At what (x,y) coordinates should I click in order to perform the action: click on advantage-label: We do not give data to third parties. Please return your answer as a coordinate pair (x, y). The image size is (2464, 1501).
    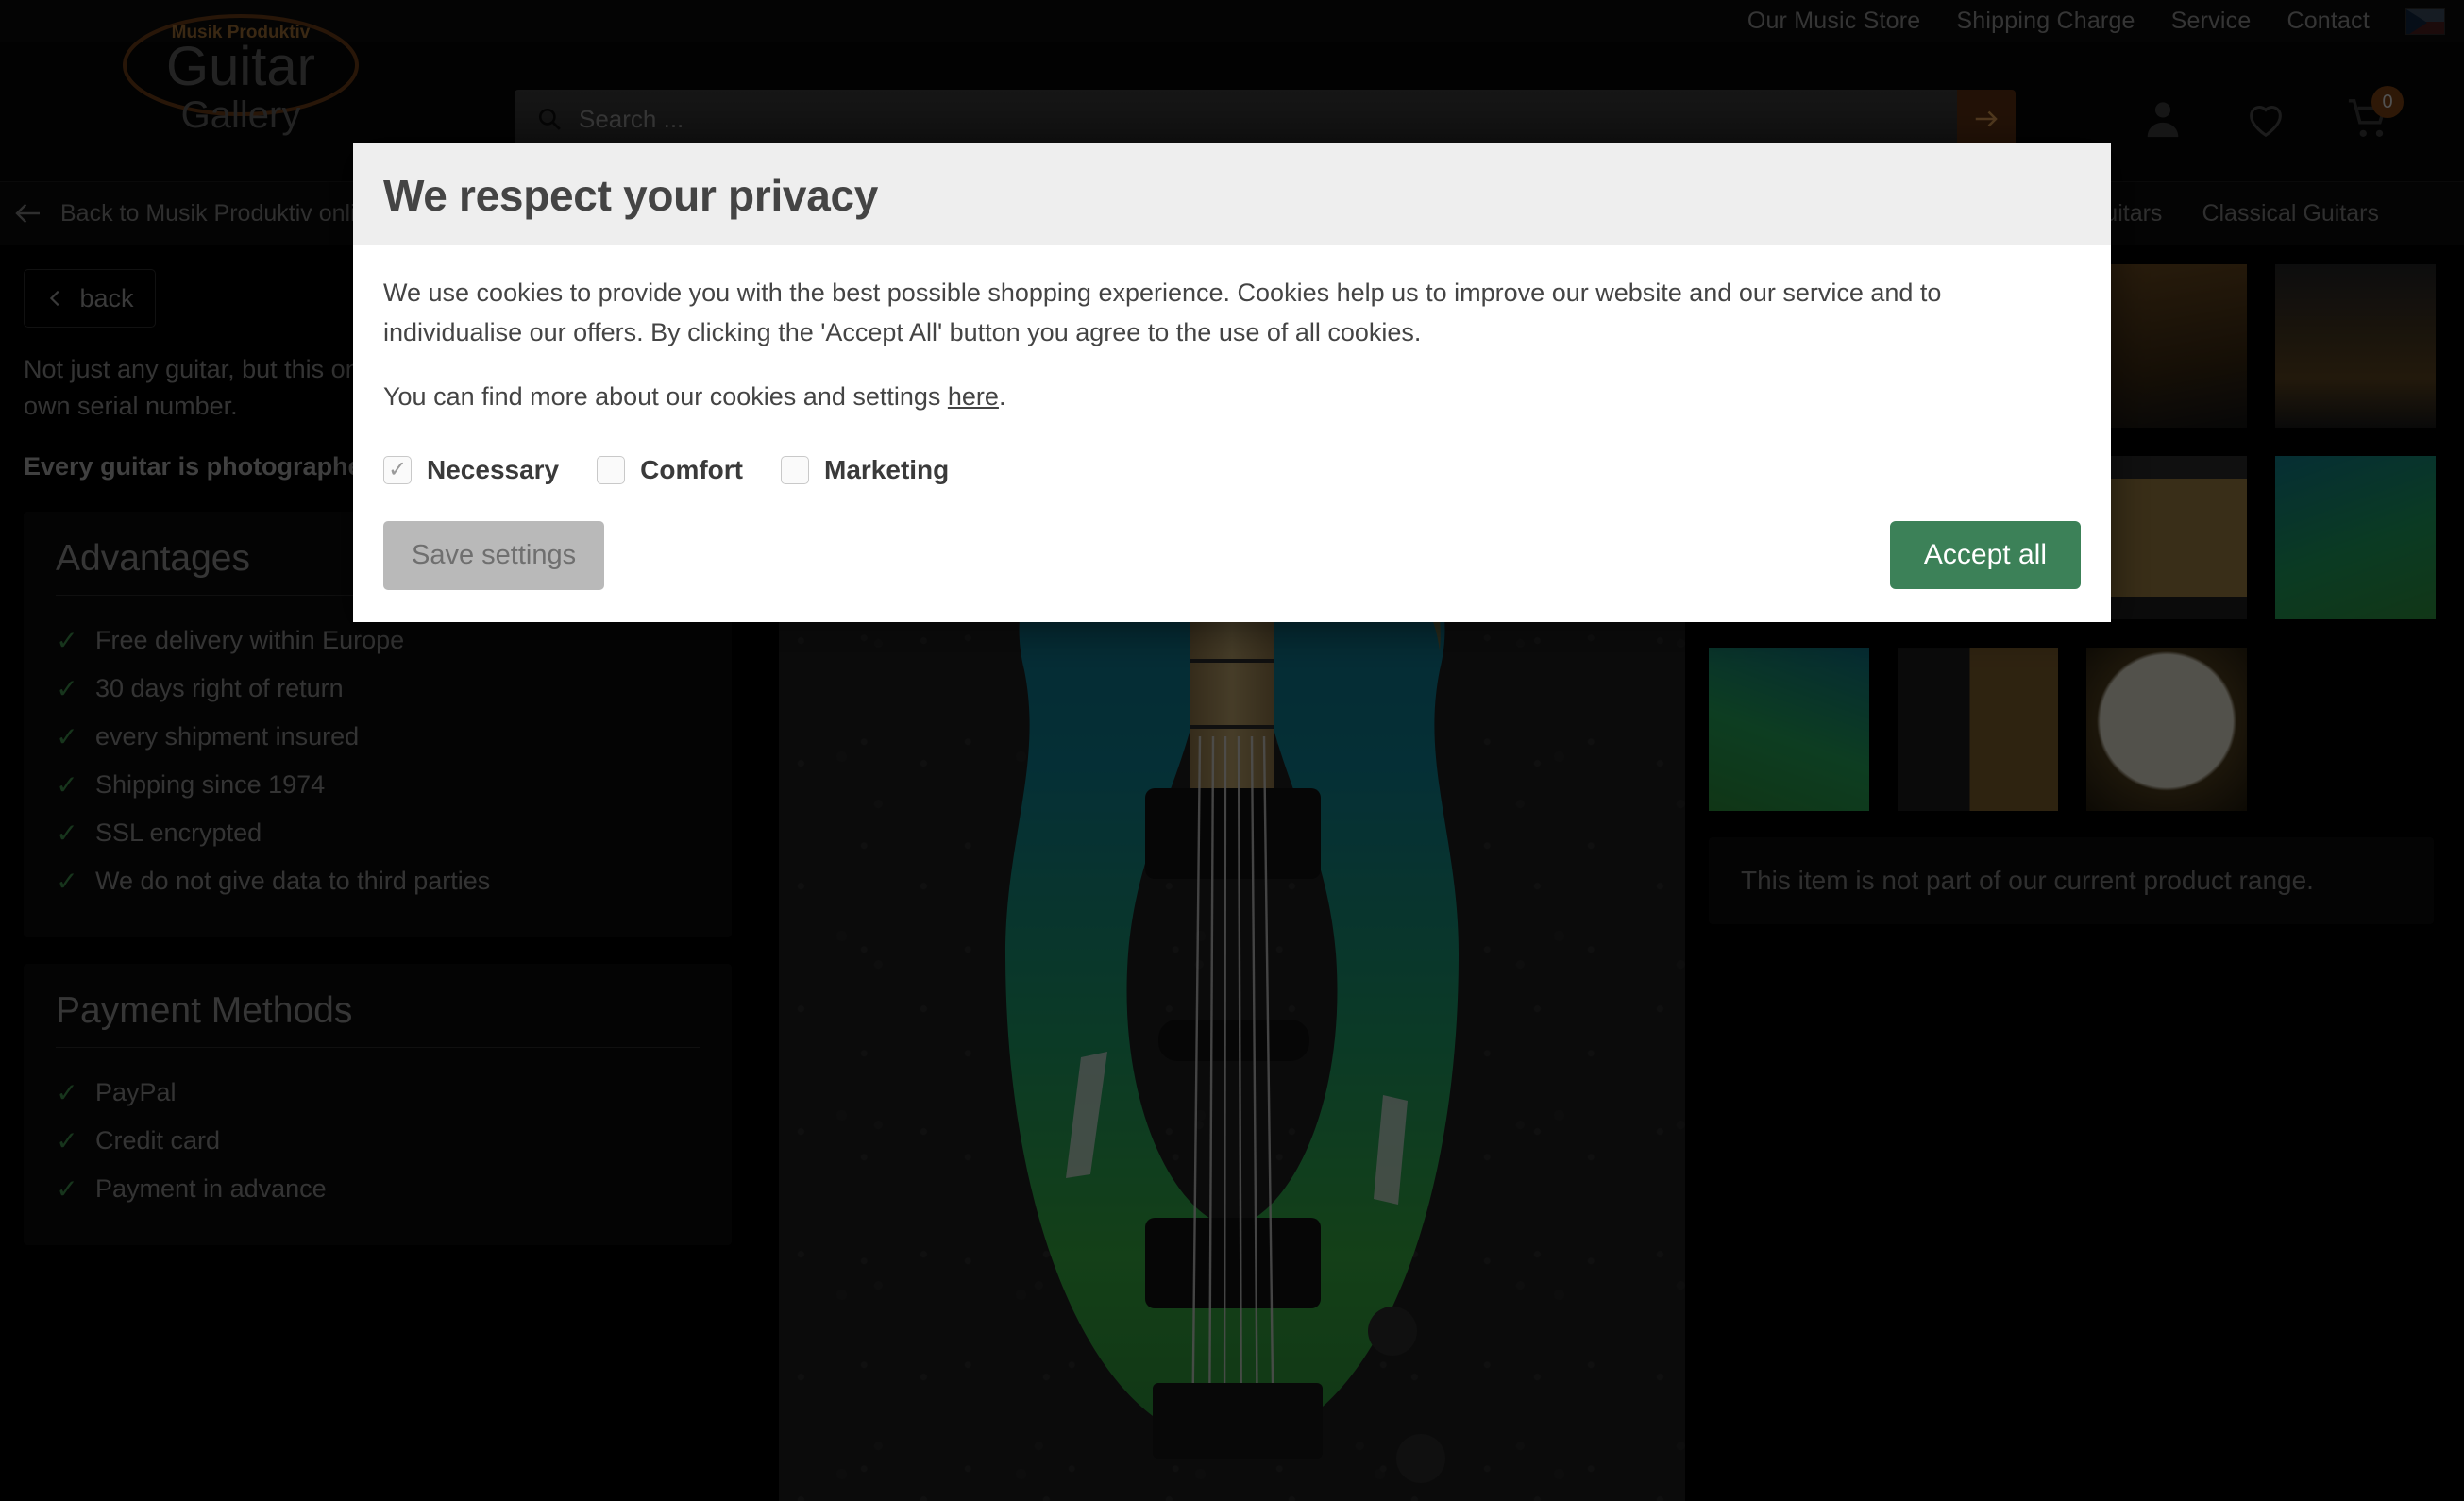
    Looking at the image, I should click on (293, 882).